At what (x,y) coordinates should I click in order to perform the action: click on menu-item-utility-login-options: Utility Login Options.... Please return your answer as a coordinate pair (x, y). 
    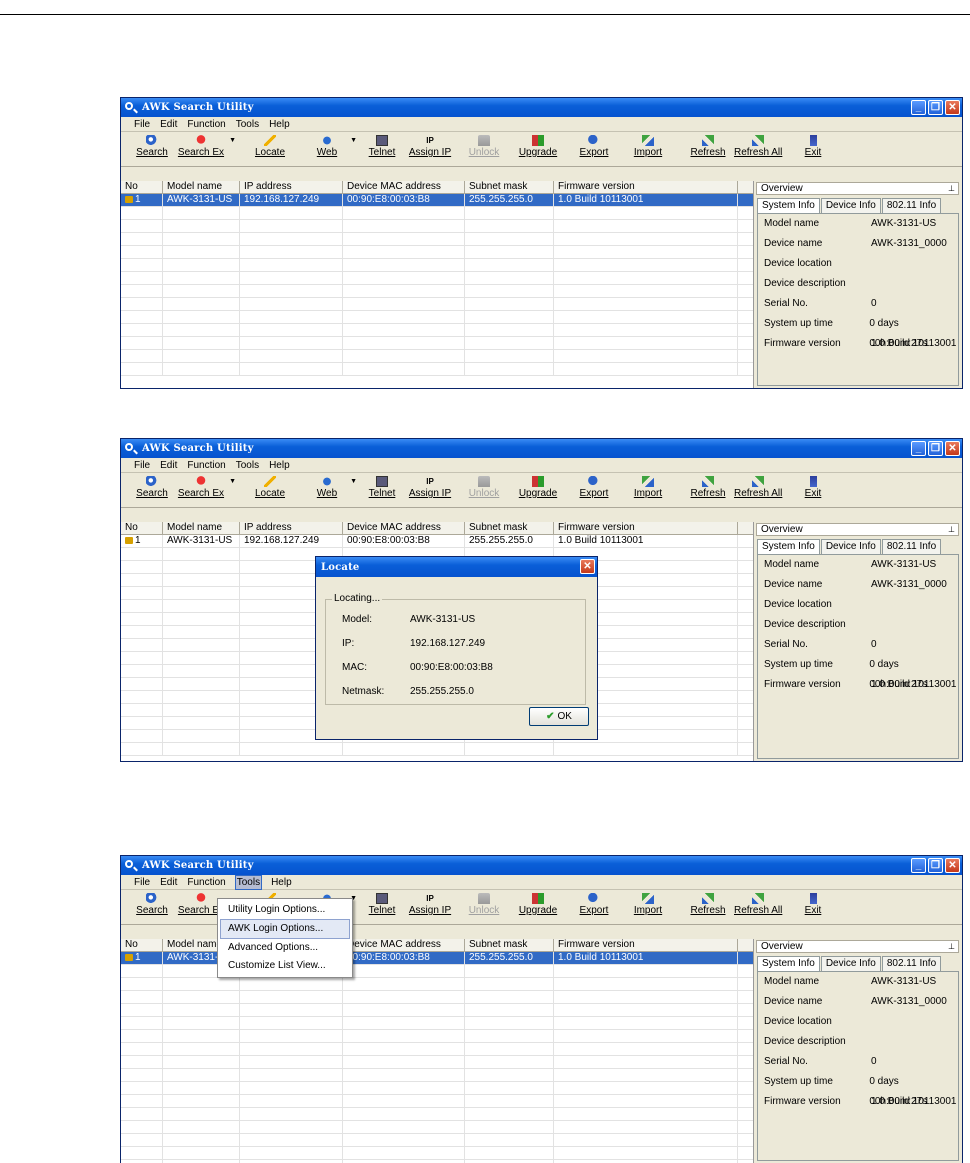
    Looking at the image, I should click on (285, 910).